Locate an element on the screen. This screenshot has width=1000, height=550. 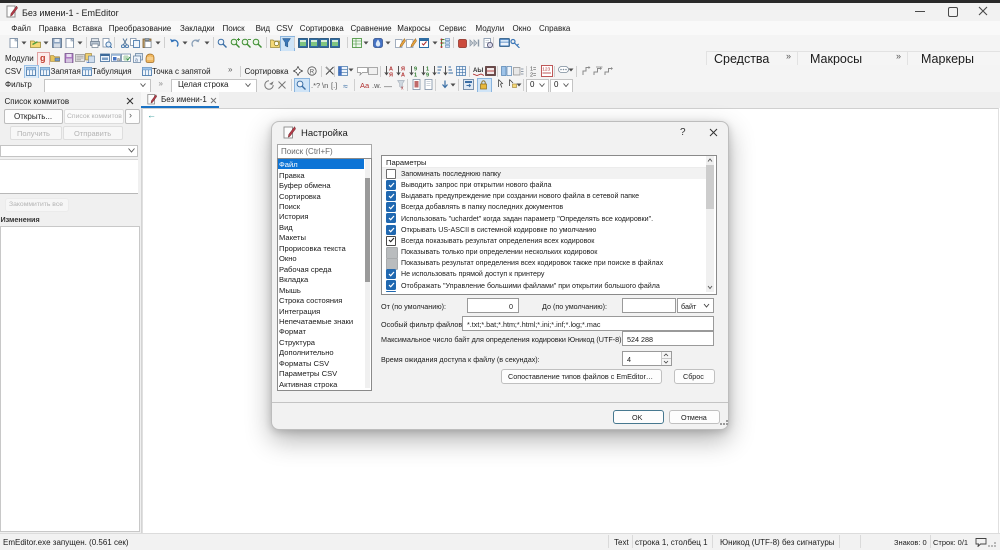
svg-text: АЫ is located at coordinates (478, 71).